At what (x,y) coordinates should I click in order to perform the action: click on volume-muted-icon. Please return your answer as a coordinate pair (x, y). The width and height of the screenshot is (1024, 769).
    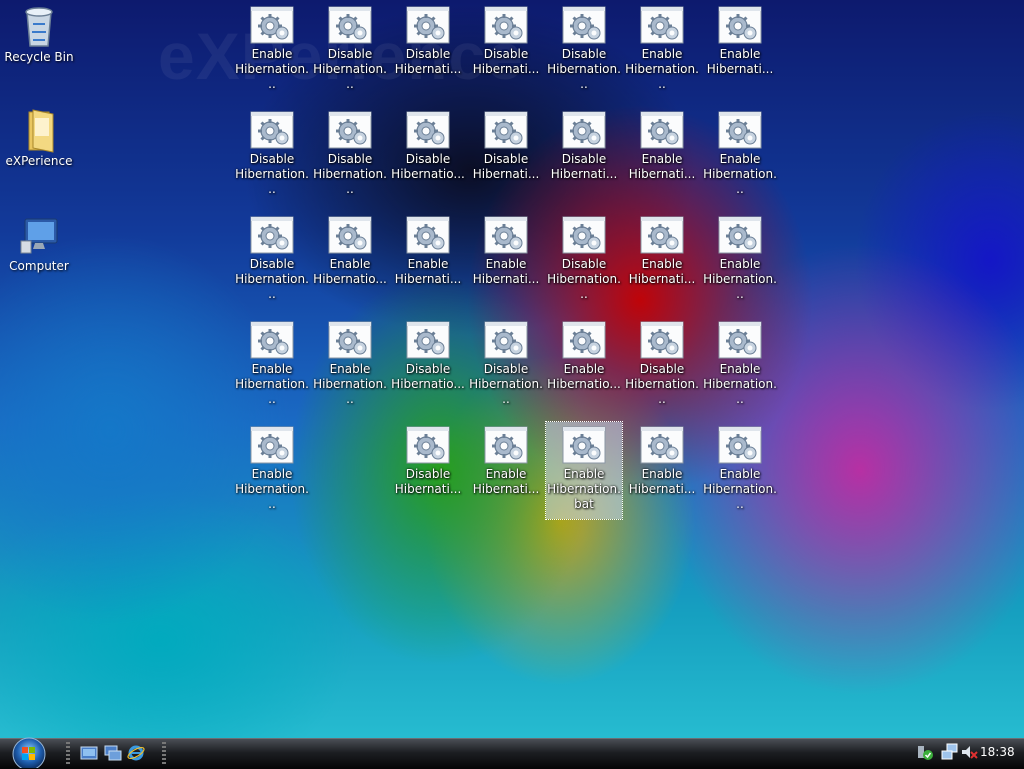
    Looking at the image, I should click on (969, 752).